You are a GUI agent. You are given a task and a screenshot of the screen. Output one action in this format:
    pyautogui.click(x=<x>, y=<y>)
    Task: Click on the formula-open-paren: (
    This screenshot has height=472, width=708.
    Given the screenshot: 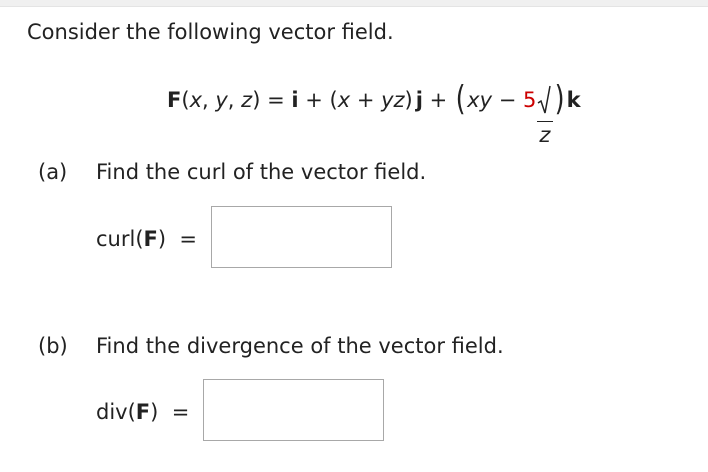 What is the action you would take?
    pyautogui.click(x=185, y=100)
    